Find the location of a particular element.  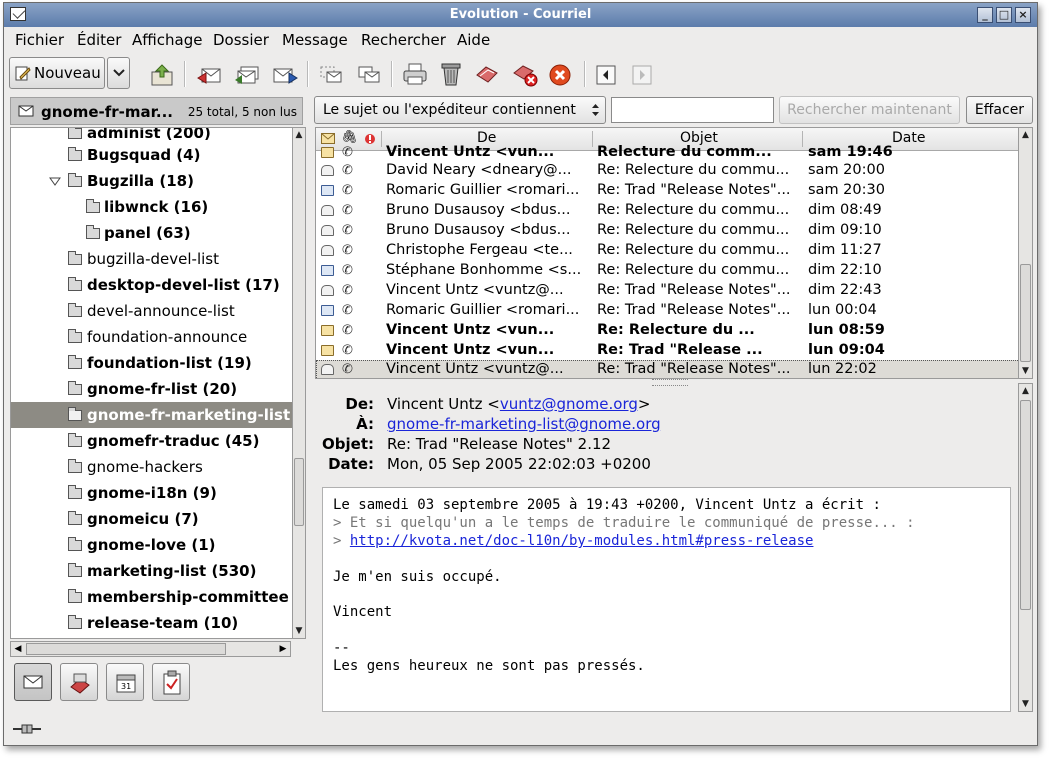

from-label: De: is located at coordinates (359, 404).